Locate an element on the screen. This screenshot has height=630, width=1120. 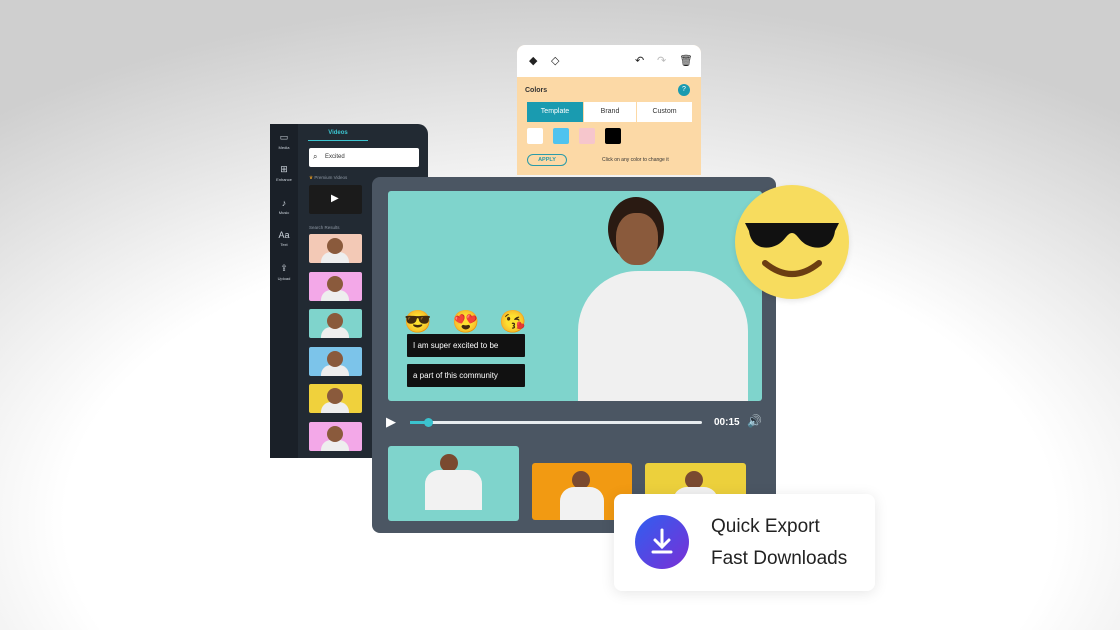
rail-item-upload: ⇪ Upload is located at coordinates (284, 272).